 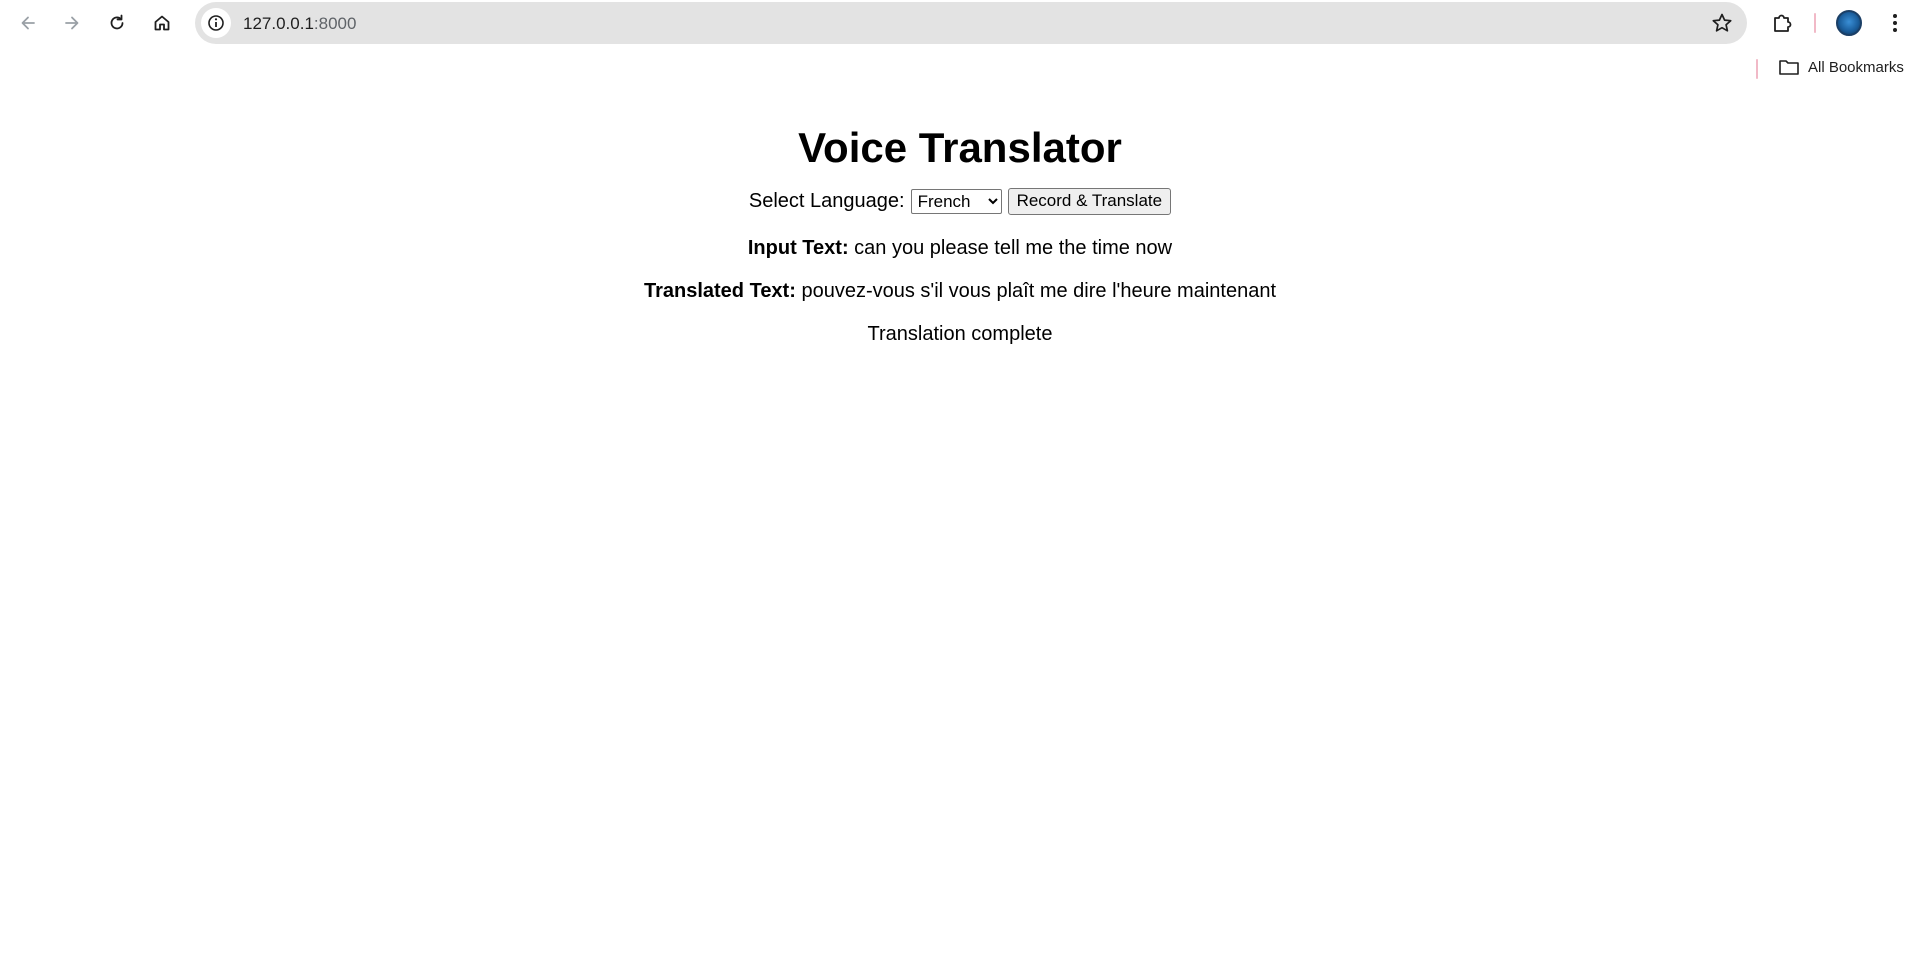 I want to click on toolbar-divider, so click(x=1815, y=23).